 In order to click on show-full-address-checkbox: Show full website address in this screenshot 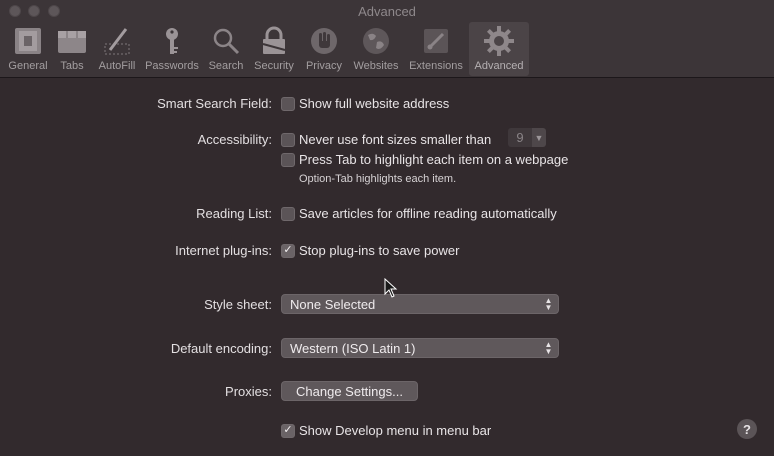, I will do `click(365, 103)`.